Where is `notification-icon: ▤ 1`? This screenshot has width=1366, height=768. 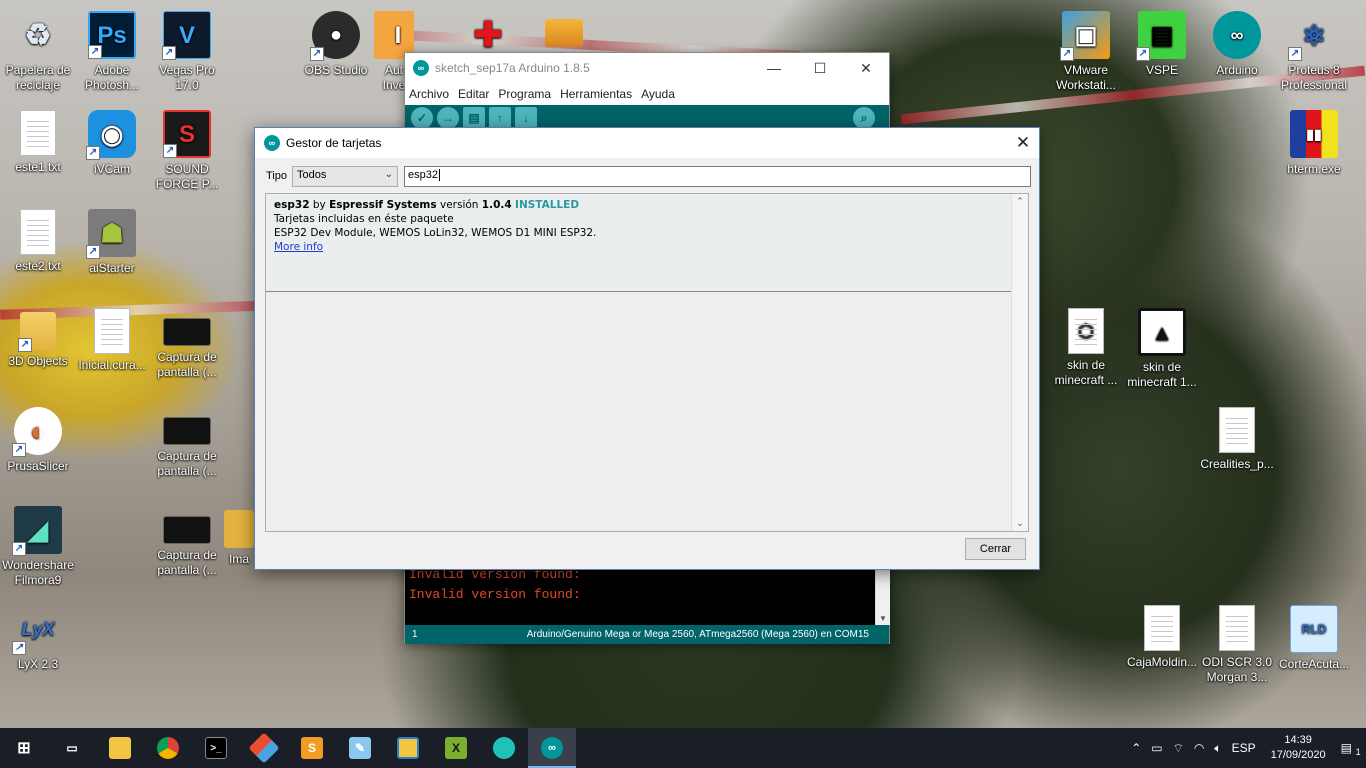 notification-icon: ▤ 1 is located at coordinates (1352, 749).